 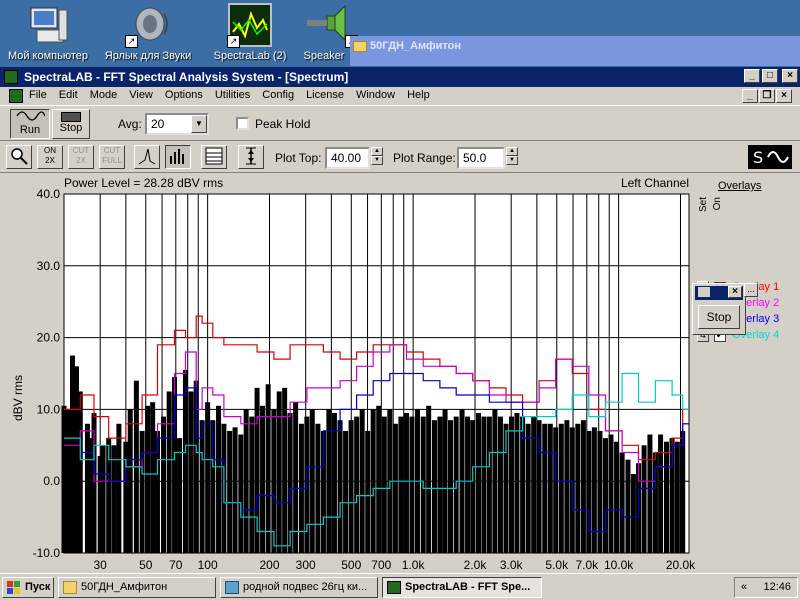 I want to click on plot-range-spinner: ▲ ▼, so click(x=512, y=156).